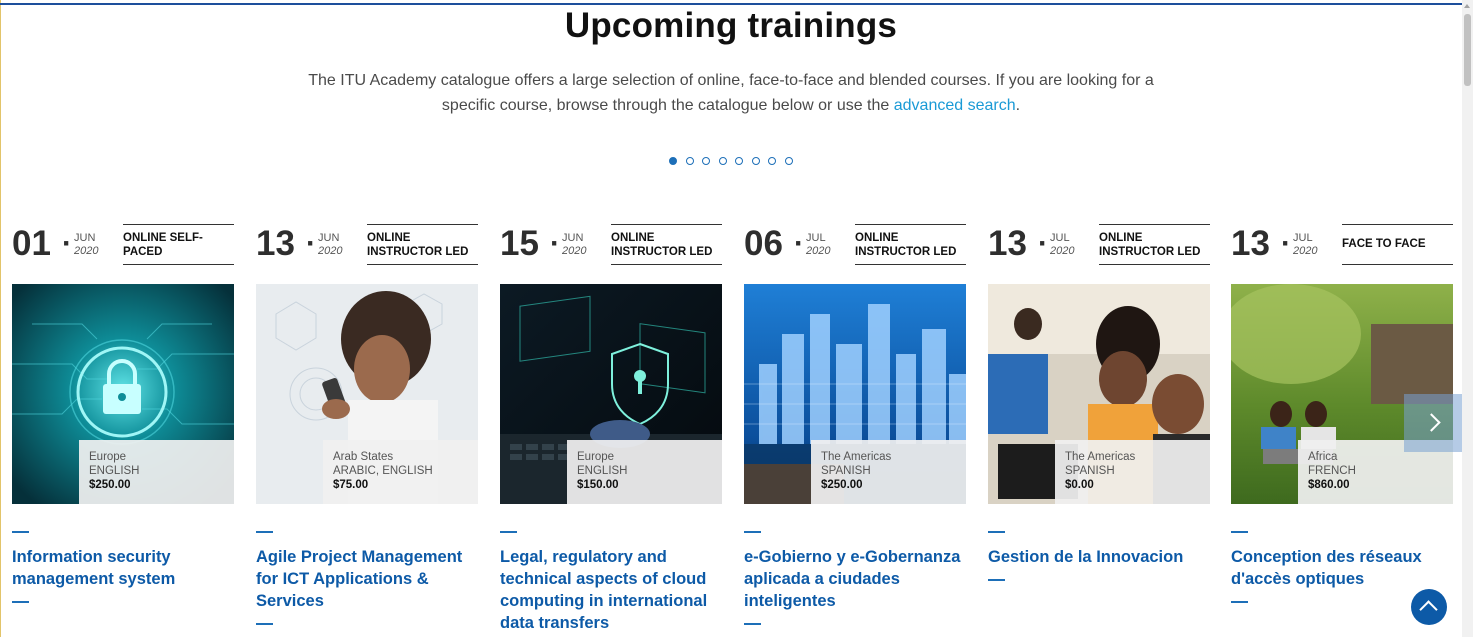 The width and height of the screenshot is (1473, 637). I want to click on course-image: Europe ENGLISH $250.00, so click(123, 394).